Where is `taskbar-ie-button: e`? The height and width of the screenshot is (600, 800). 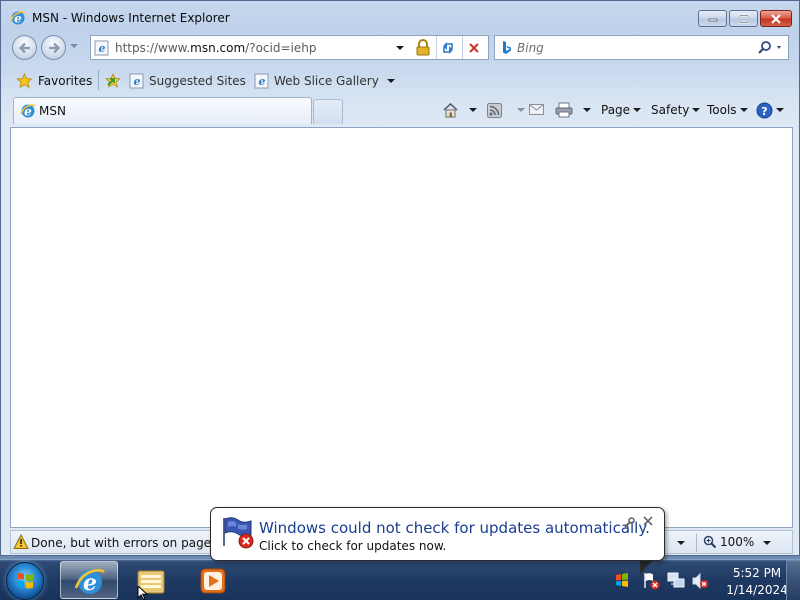 taskbar-ie-button: e is located at coordinates (89, 580).